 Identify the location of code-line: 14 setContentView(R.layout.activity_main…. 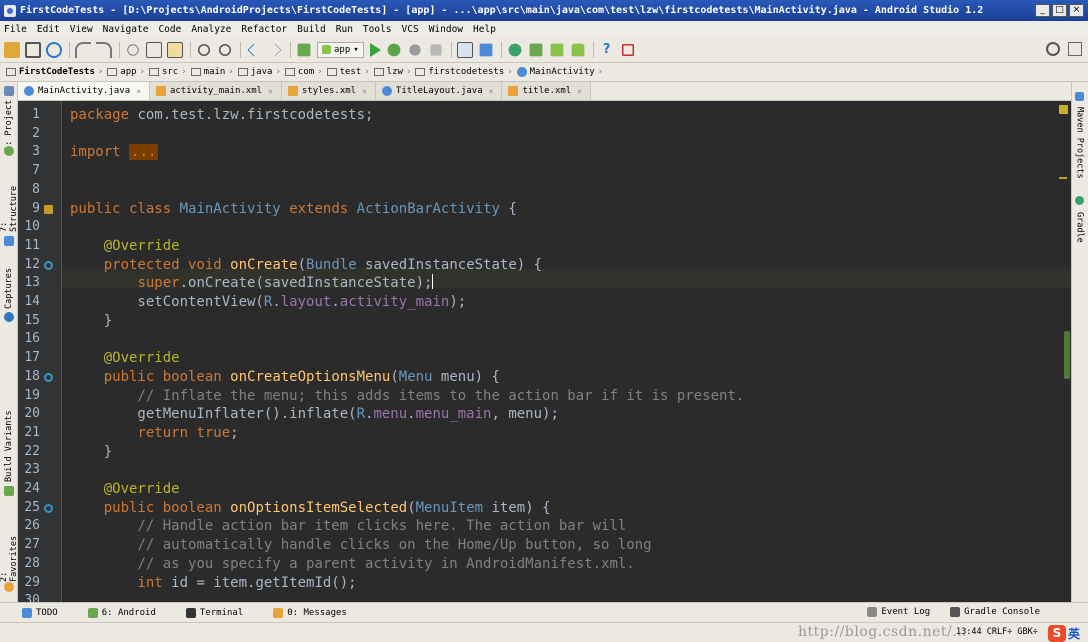
(544, 302).